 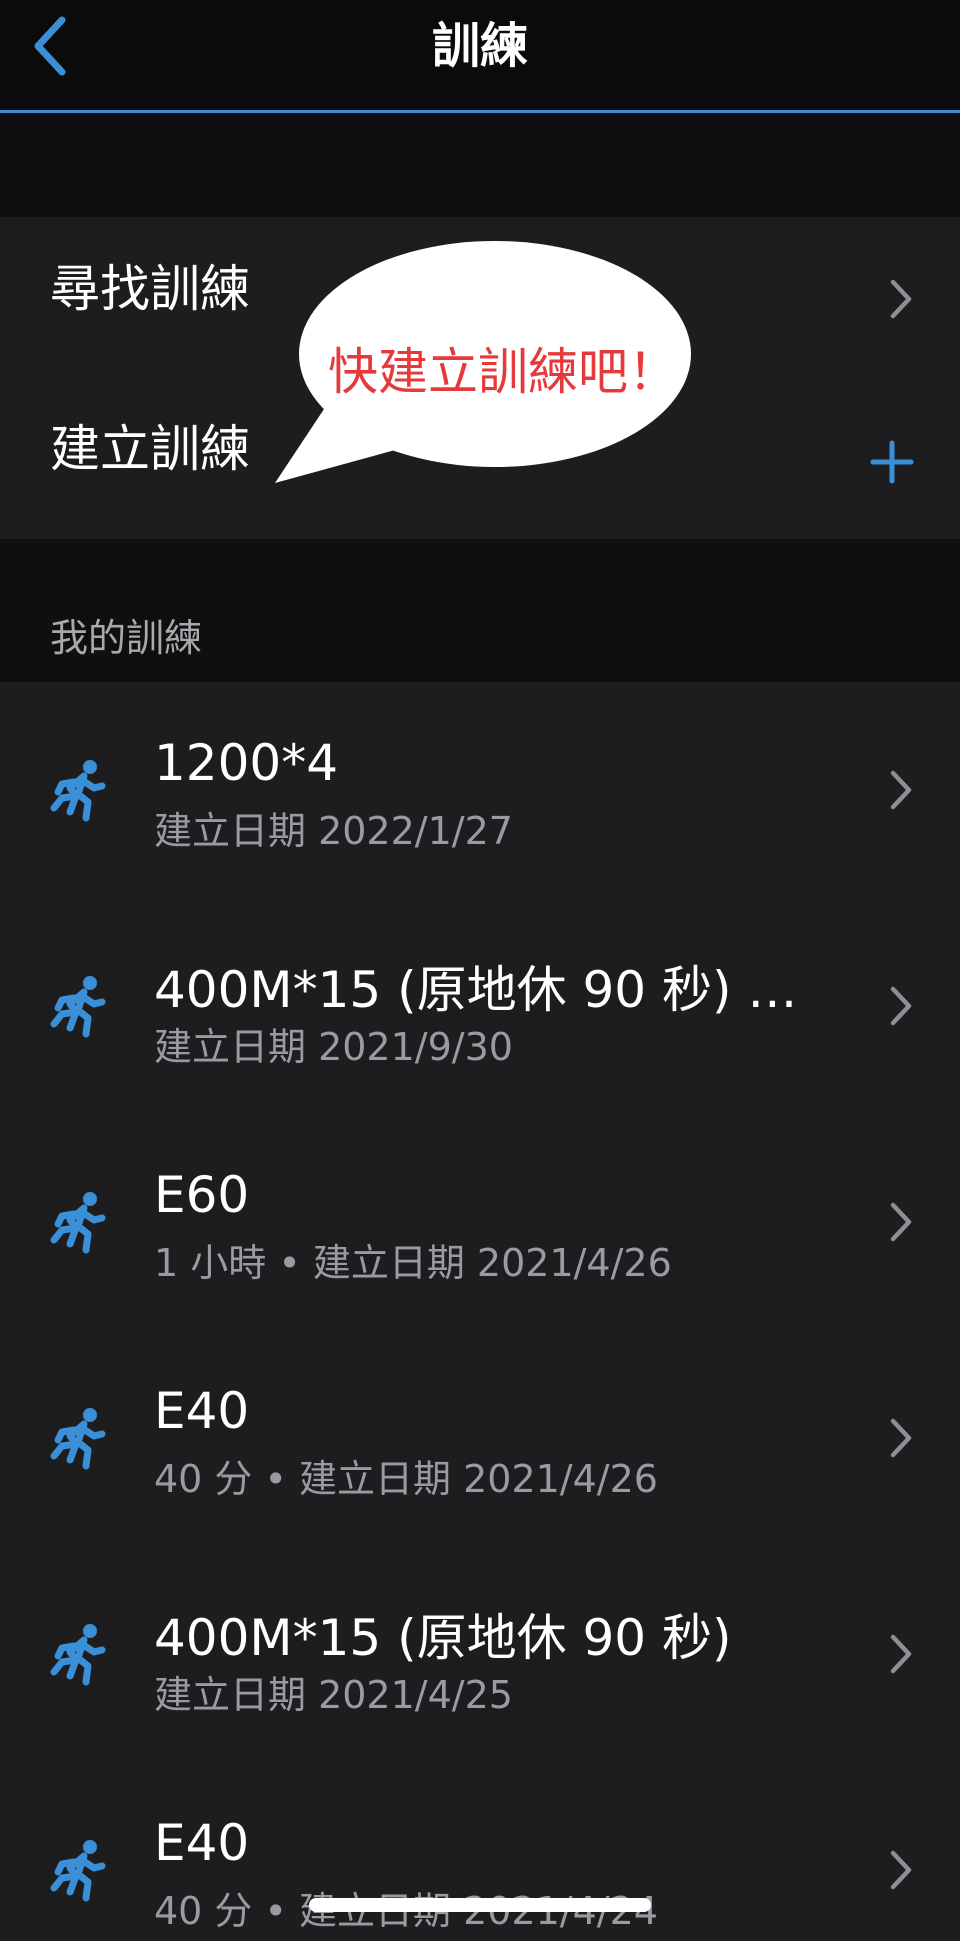 I want to click on workout-subtitle: 40 分 • 建立日期 2021/4/26, so click(x=406, y=1479).